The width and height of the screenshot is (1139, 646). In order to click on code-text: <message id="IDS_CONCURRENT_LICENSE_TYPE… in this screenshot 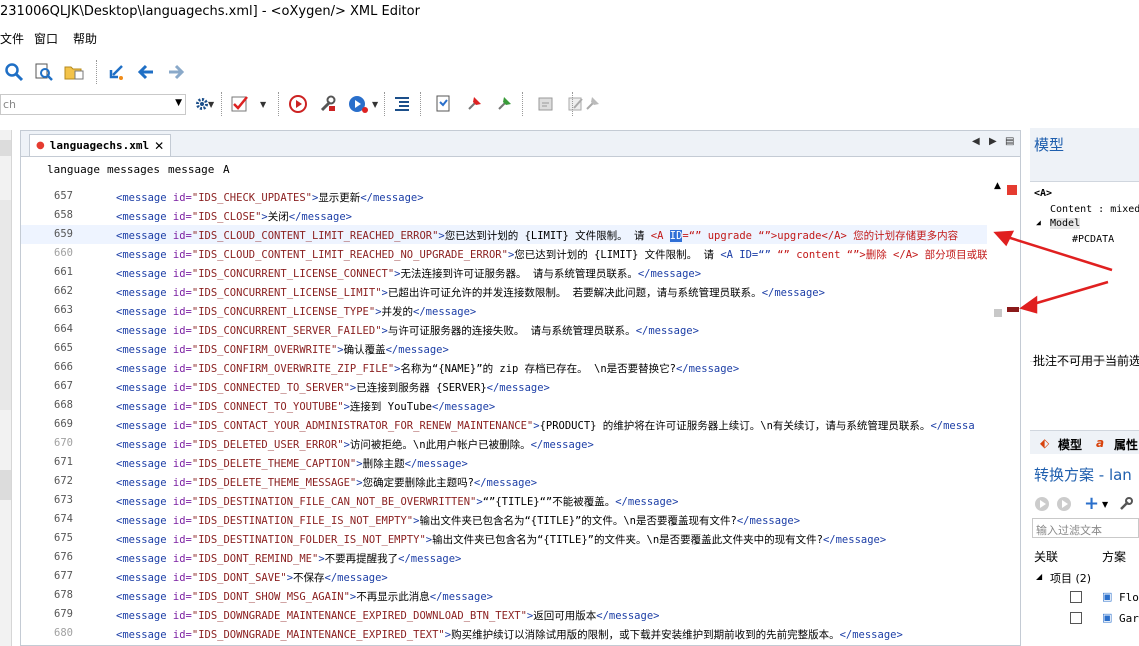, I will do `click(296, 311)`.